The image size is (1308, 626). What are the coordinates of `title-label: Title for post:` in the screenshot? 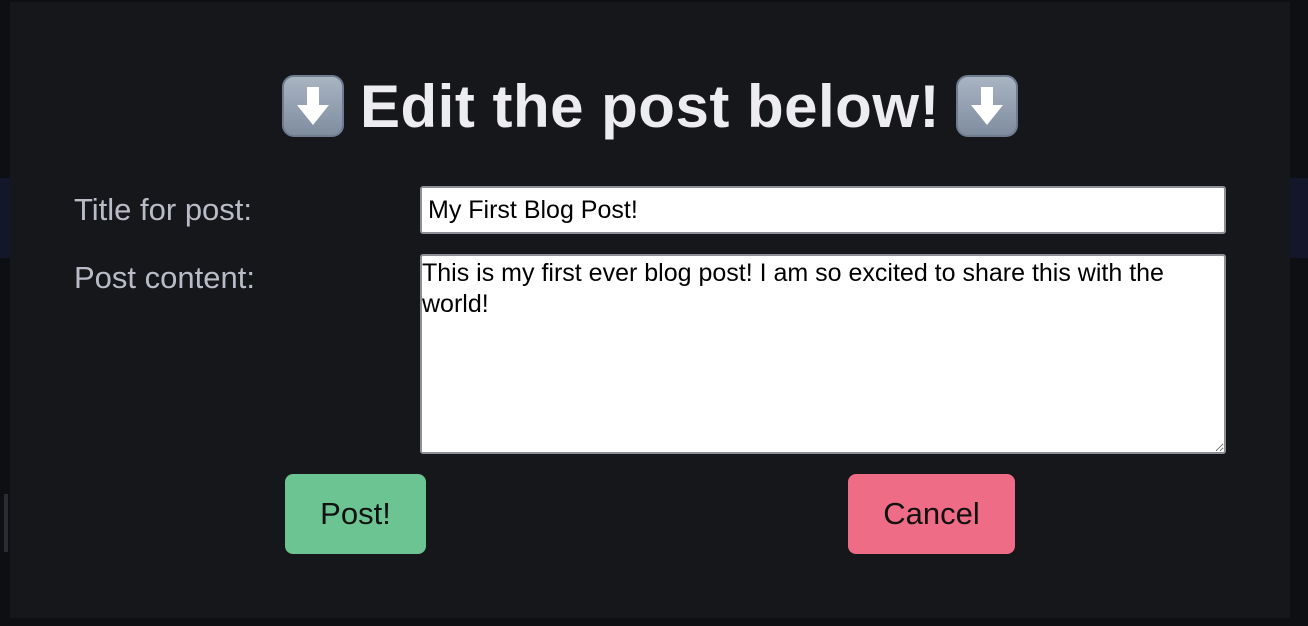 It's located at (163, 209).